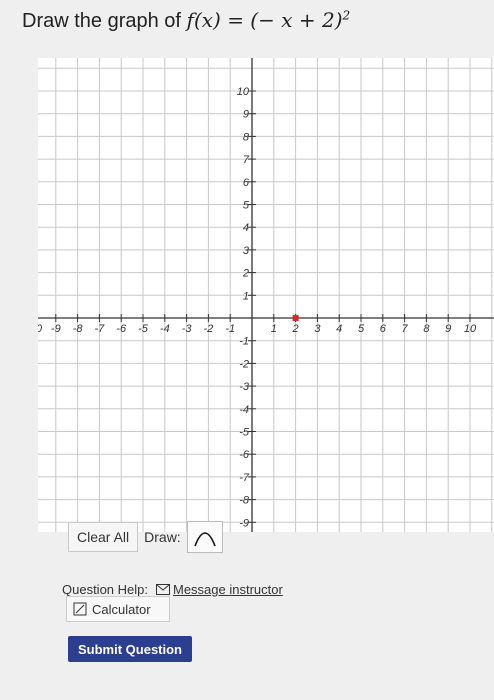 This screenshot has width=494, height=700. Describe the element at coordinates (244, 478) in the screenshot. I see `y-tick-label: -7` at that location.